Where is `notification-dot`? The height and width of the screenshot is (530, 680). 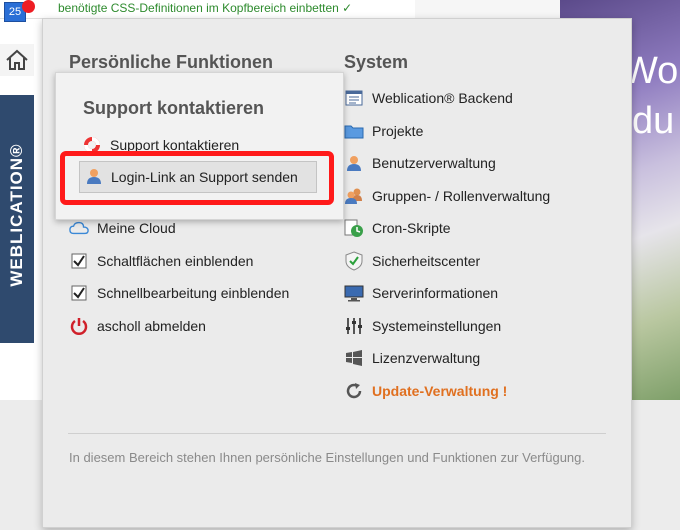 notification-dot is located at coordinates (28, 6).